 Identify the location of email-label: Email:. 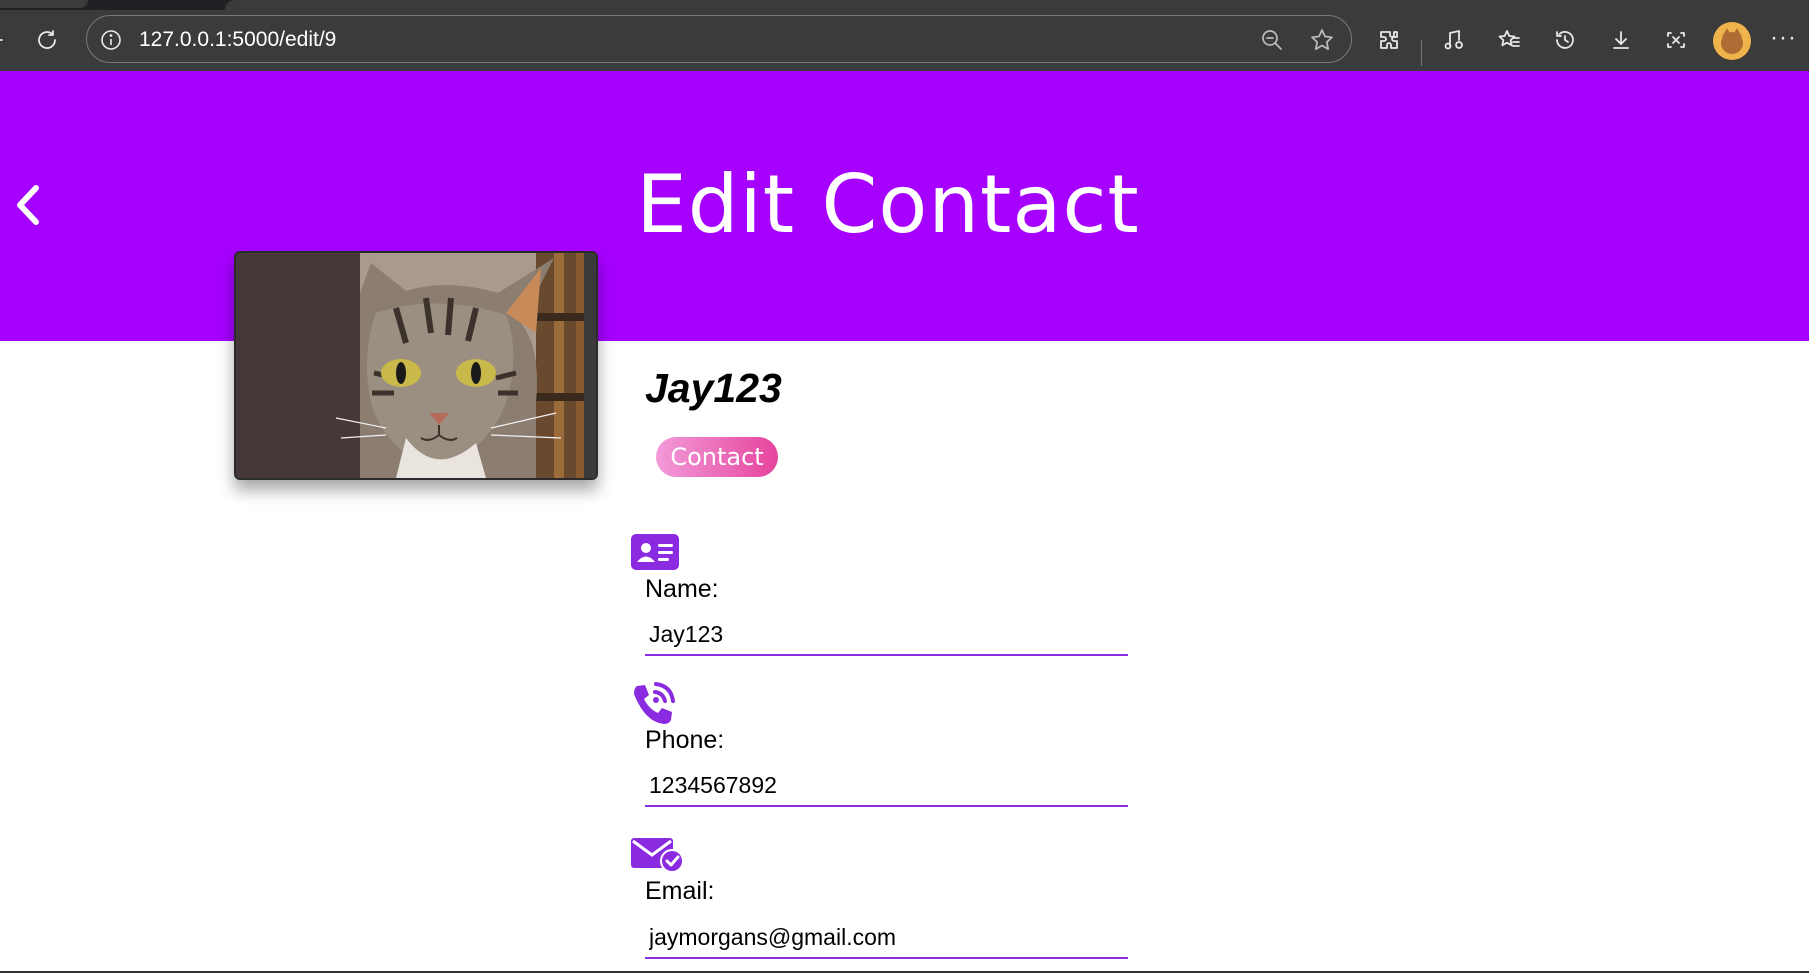
(680, 891).